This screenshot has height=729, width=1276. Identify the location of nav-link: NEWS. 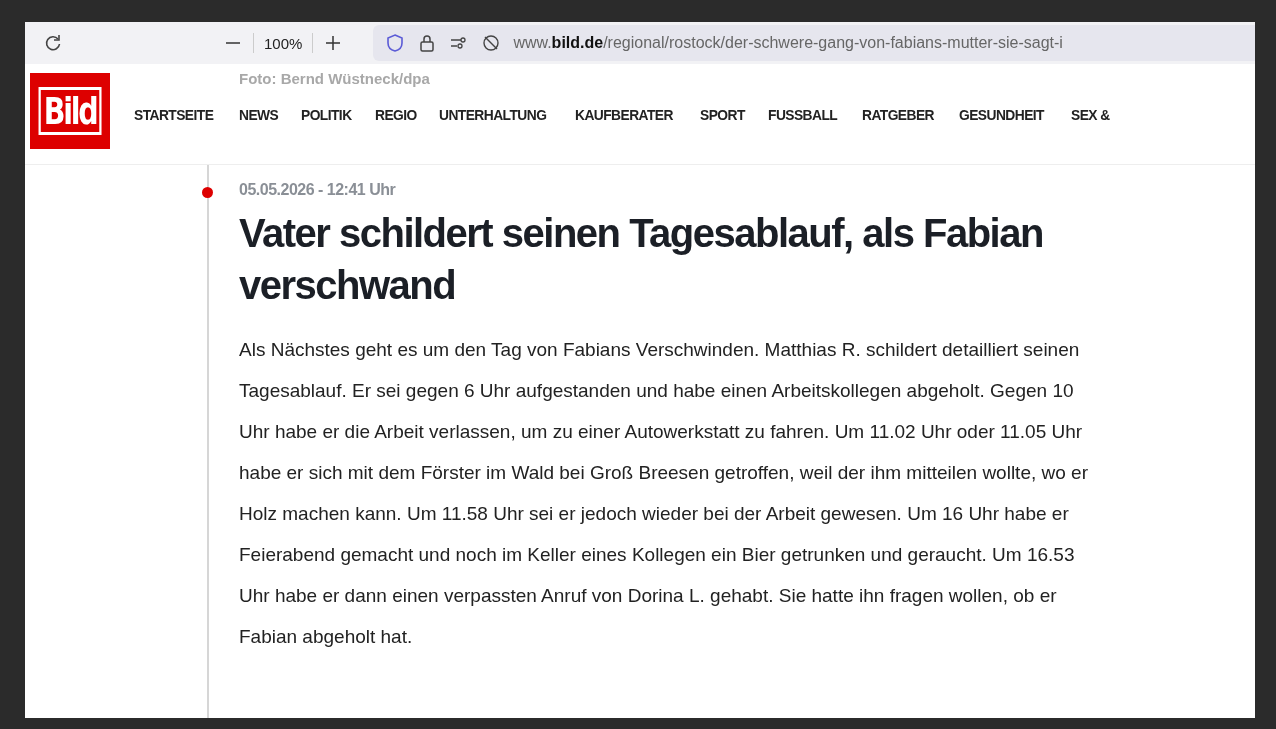
(259, 114).